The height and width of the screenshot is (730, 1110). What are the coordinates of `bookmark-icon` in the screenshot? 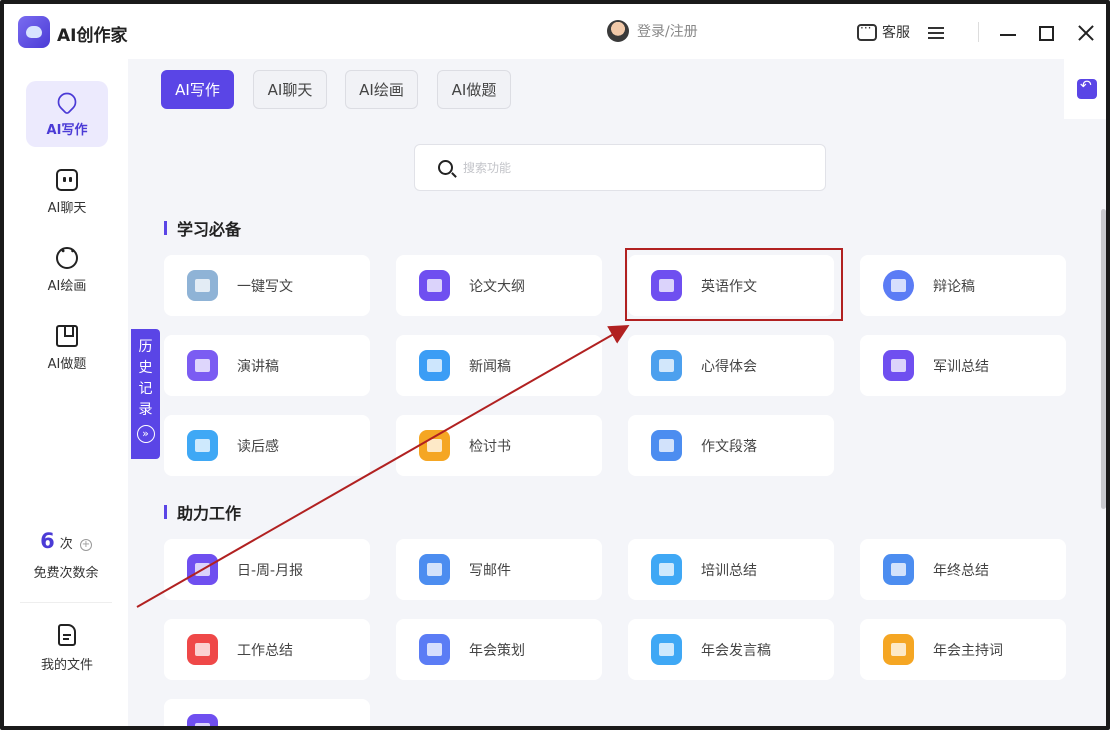 It's located at (67, 335).